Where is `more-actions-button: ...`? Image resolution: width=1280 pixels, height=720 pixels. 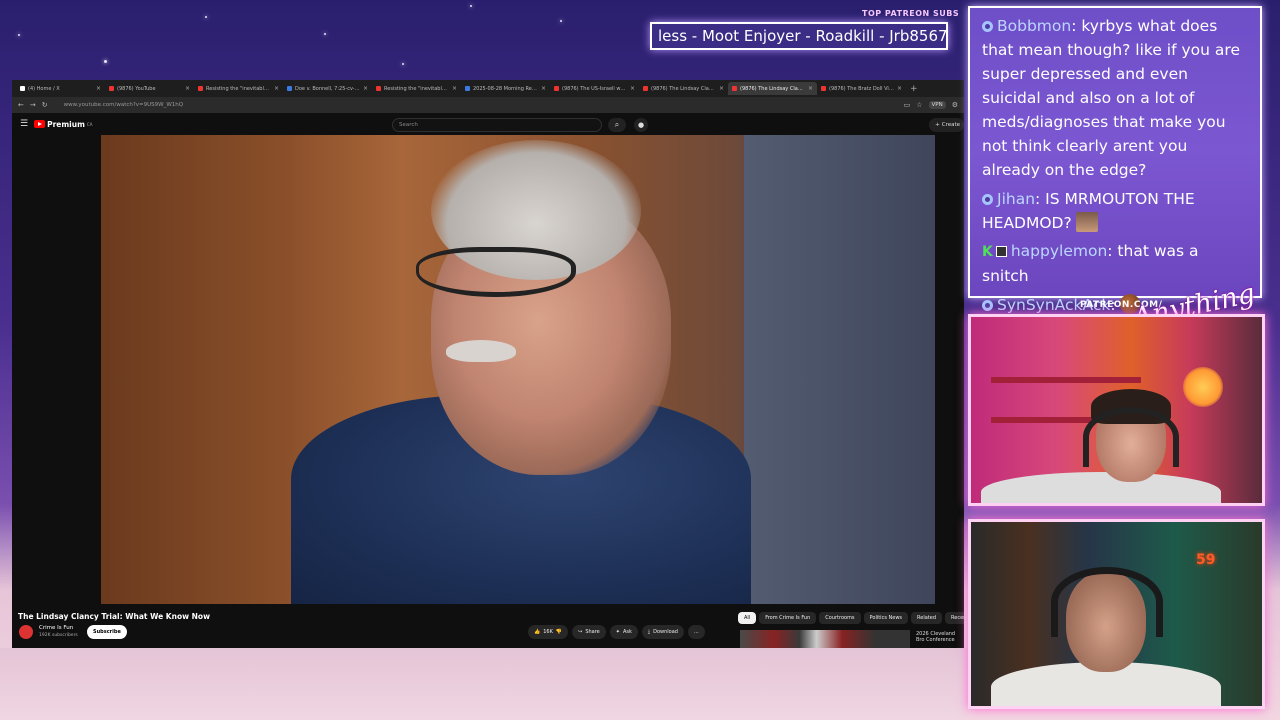 more-actions-button: ... is located at coordinates (696, 632).